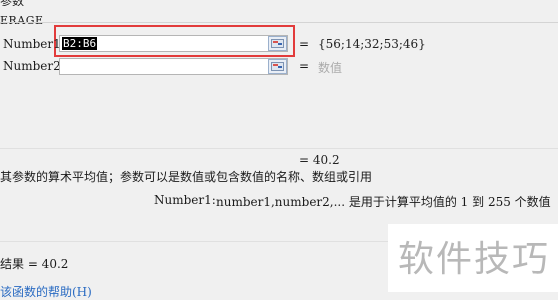 The image size is (558, 300). I want to click on group-divider, so click(279, 22).